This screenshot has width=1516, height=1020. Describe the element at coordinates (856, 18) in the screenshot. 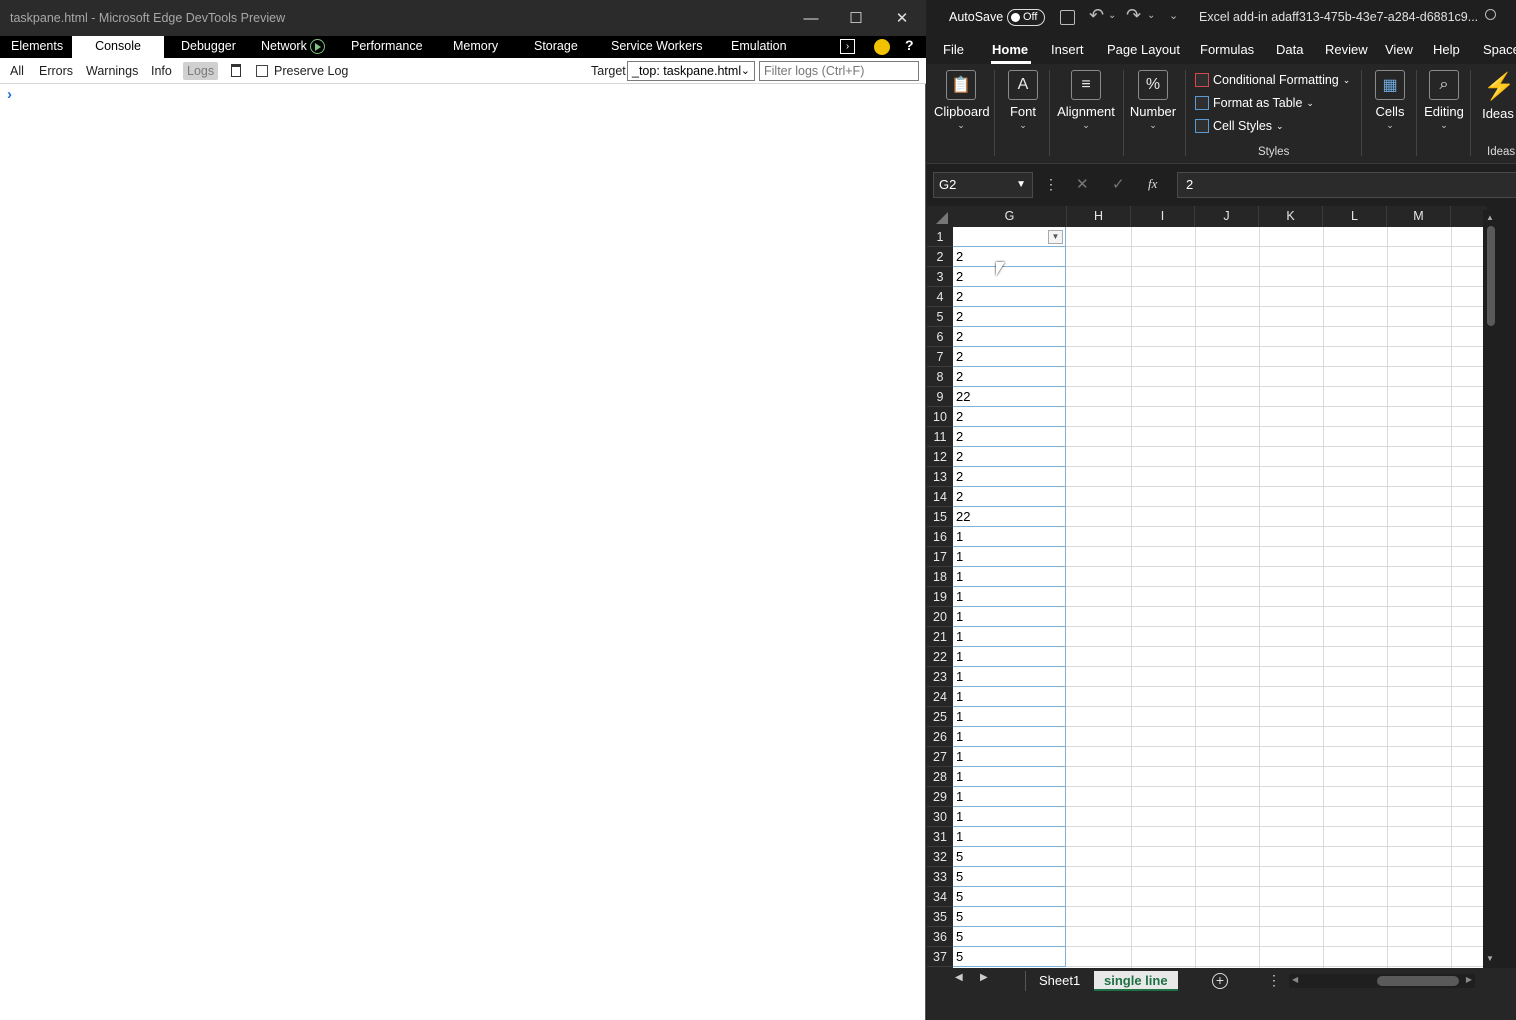

I see `maximize-button: ☐` at that location.